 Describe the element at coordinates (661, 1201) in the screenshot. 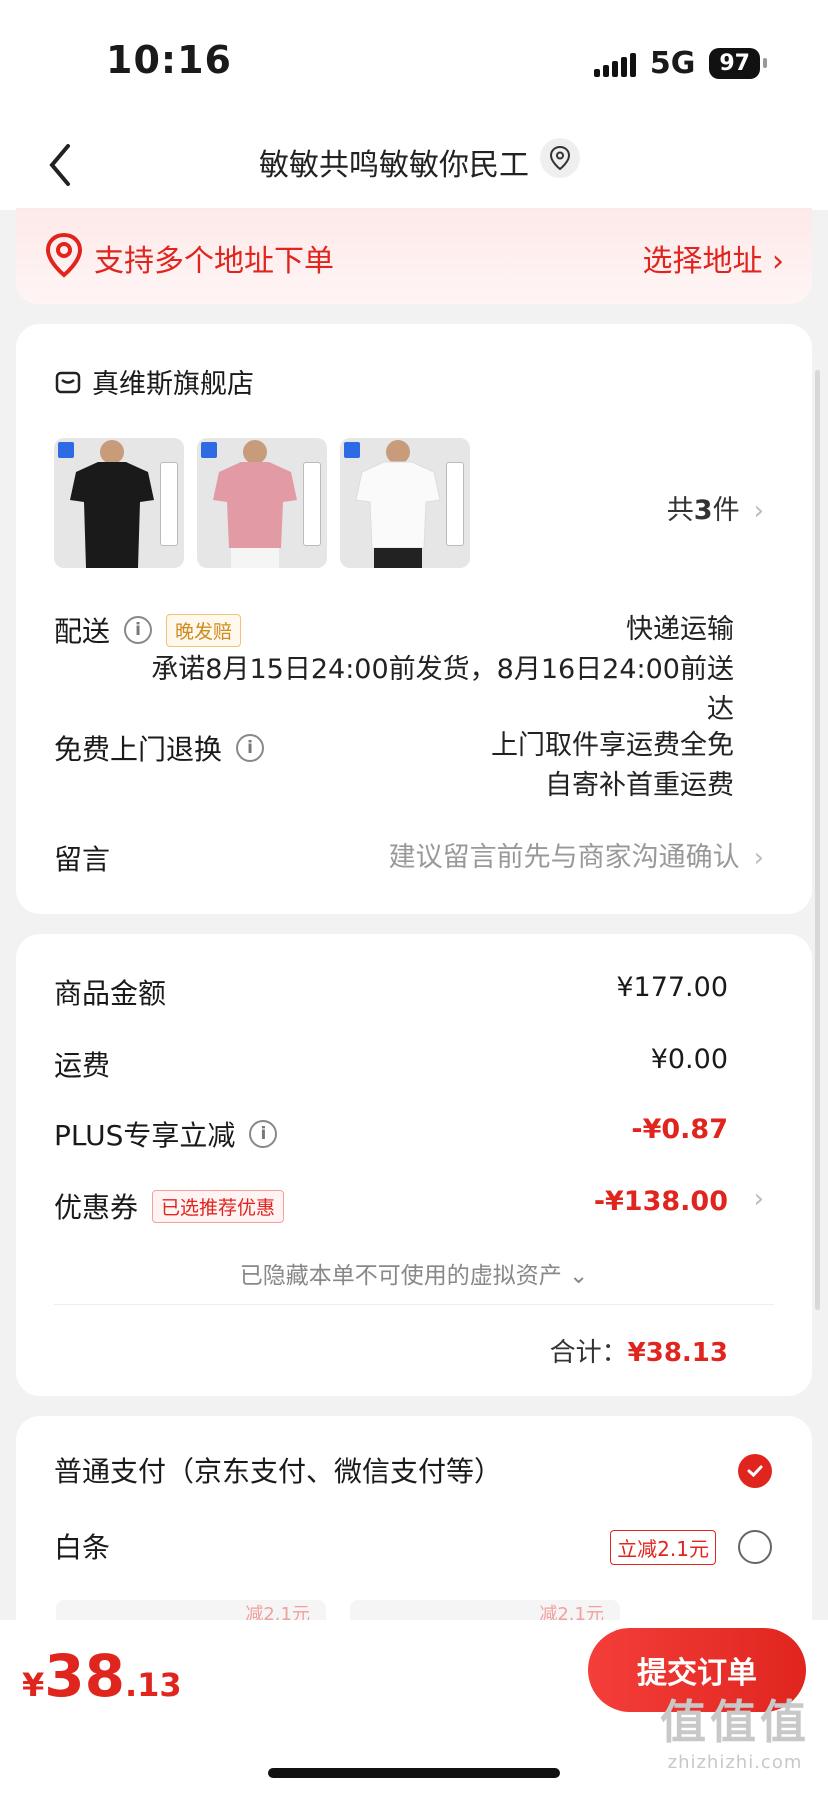

I see `coupon-value: -¥138.00` at that location.